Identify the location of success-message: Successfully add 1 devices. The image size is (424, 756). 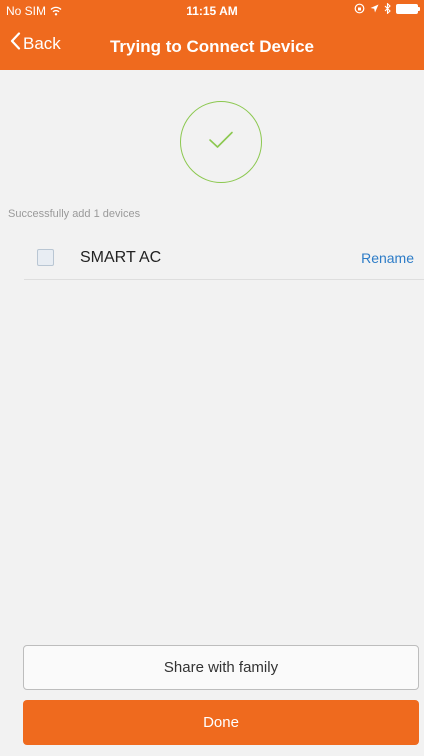
(74, 214).